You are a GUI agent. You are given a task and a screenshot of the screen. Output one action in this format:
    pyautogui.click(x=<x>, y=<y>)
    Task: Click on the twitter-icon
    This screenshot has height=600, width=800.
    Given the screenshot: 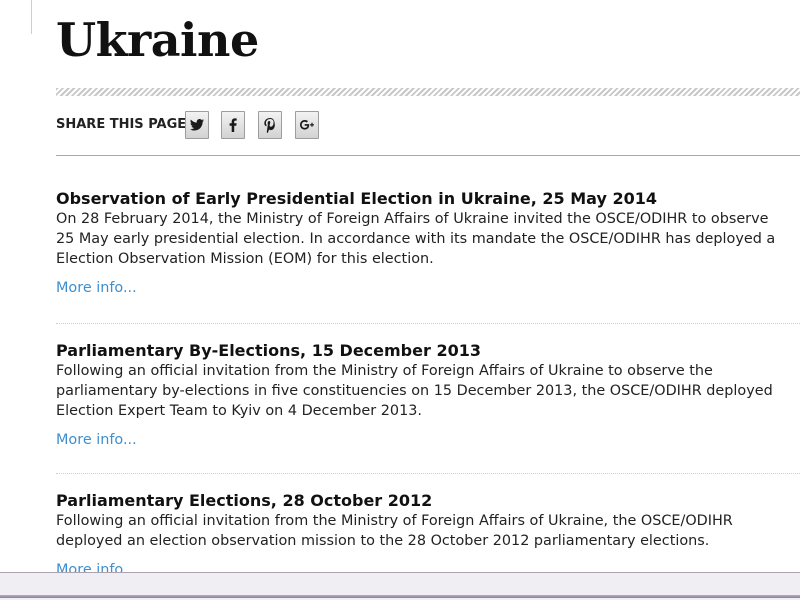 What is the action you would take?
    pyautogui.click(x=197, y=125)
    